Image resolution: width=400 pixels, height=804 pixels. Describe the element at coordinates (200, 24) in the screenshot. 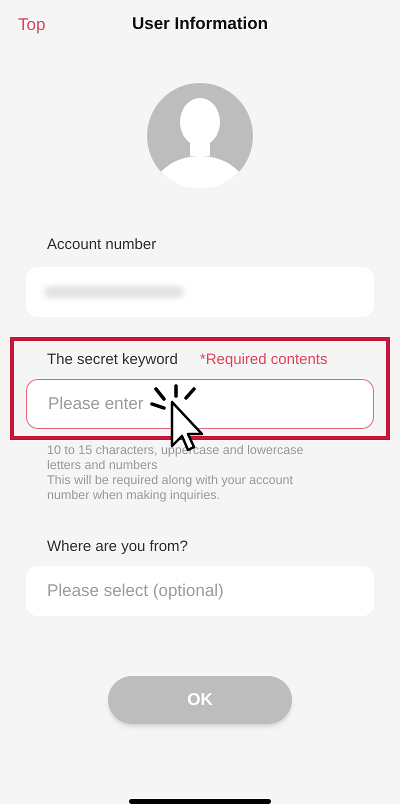

I see `page-title: User Information` at that location.